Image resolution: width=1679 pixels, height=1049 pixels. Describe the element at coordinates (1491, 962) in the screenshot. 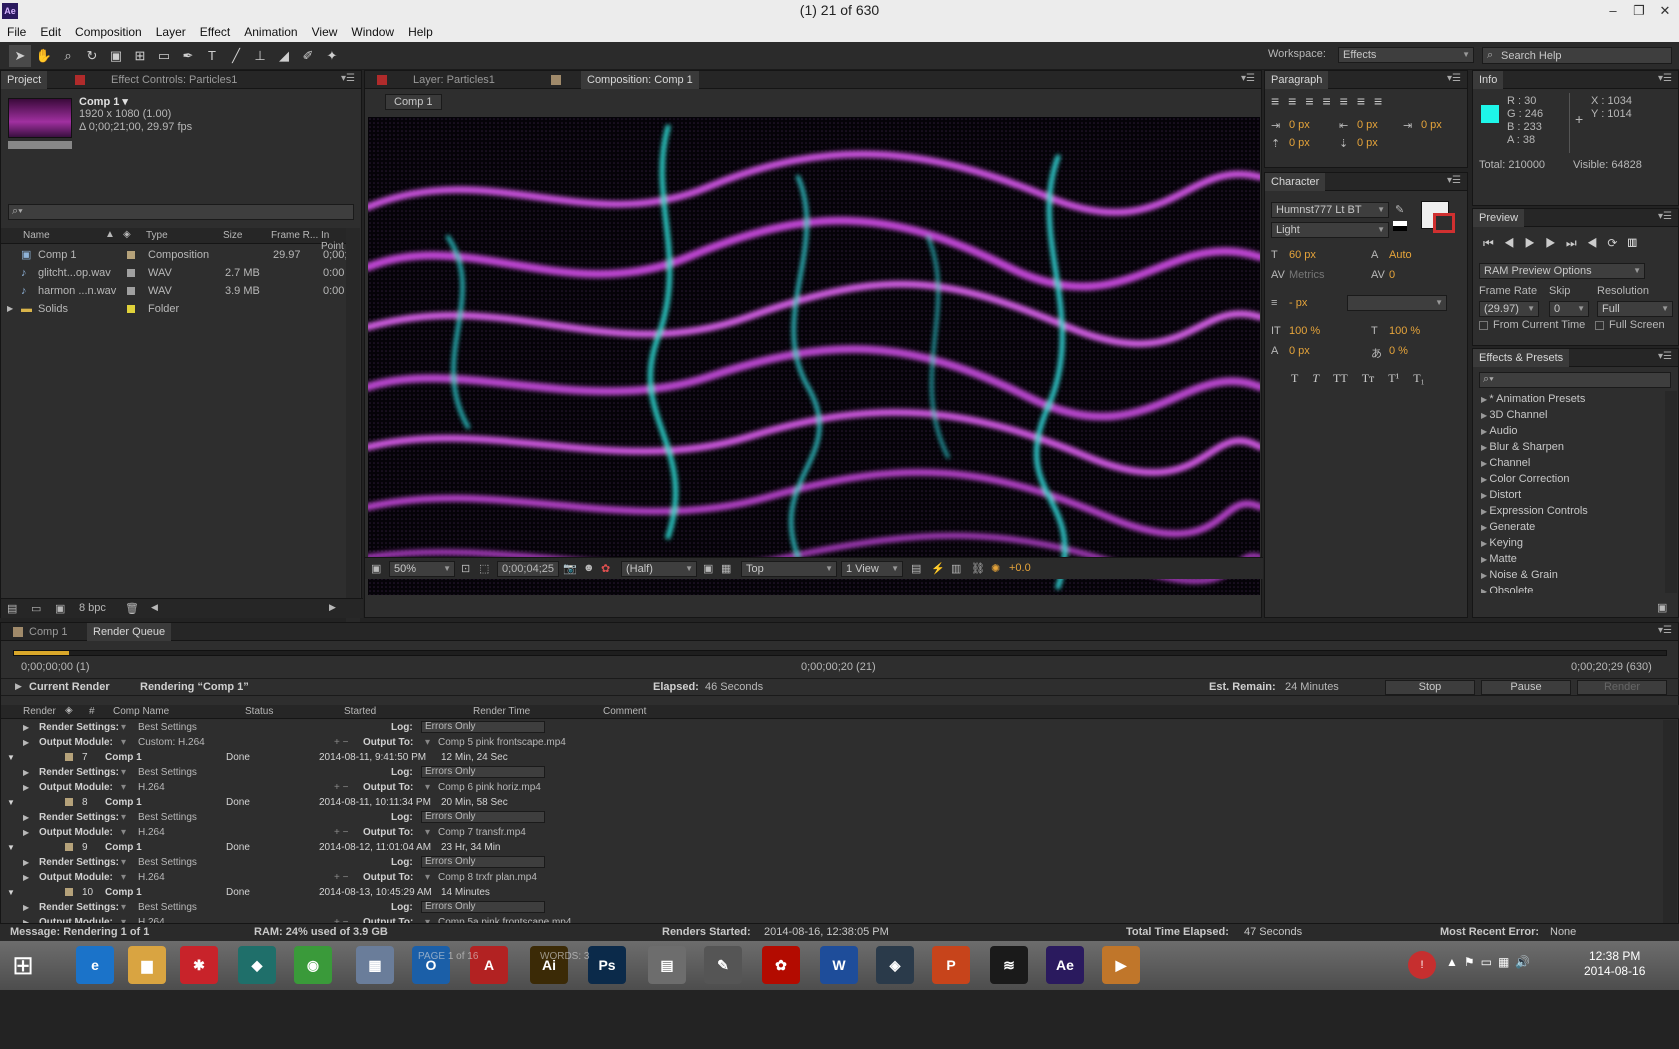

I see `system-tray-icons: ▲⚑▭▦🔊` at that location.